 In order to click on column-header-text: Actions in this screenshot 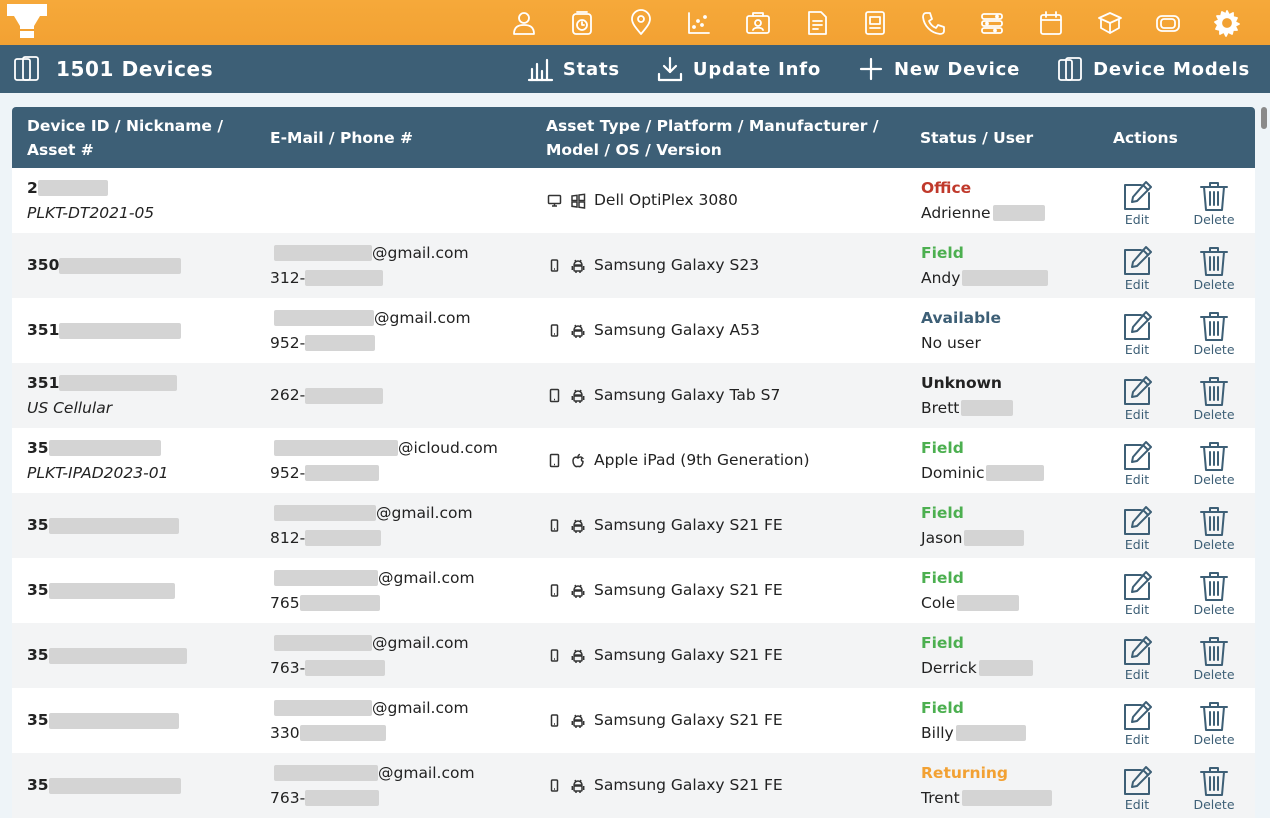, I will do `click(1145, 137)`.